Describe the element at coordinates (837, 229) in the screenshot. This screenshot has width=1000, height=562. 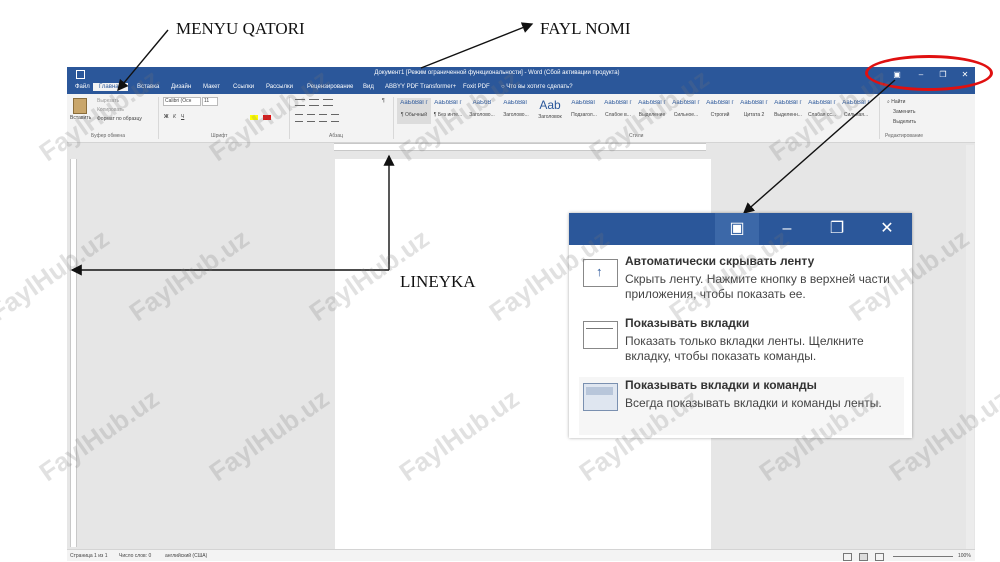
I see `restore-button: ❐` at that location.